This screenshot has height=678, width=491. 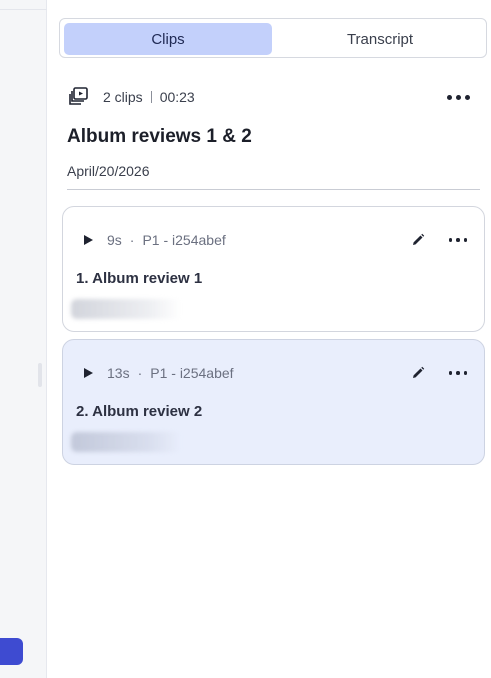 I want to click on tab-clips: Clips, so click(x=168, y=39).